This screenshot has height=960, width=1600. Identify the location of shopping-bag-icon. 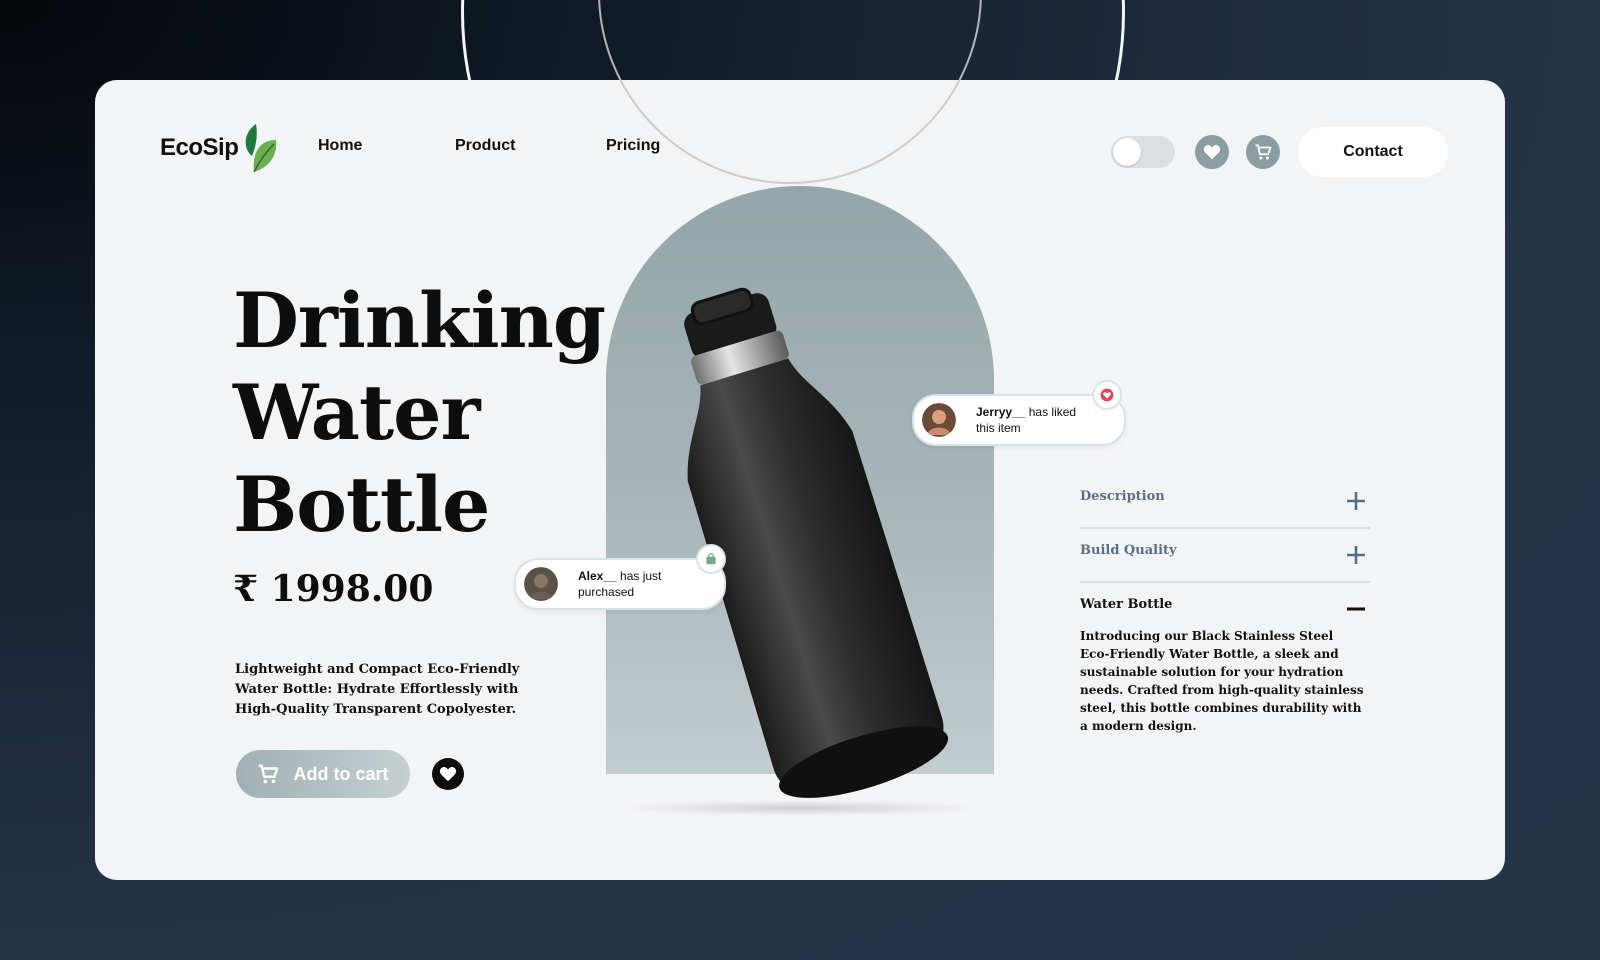
(711, 559).